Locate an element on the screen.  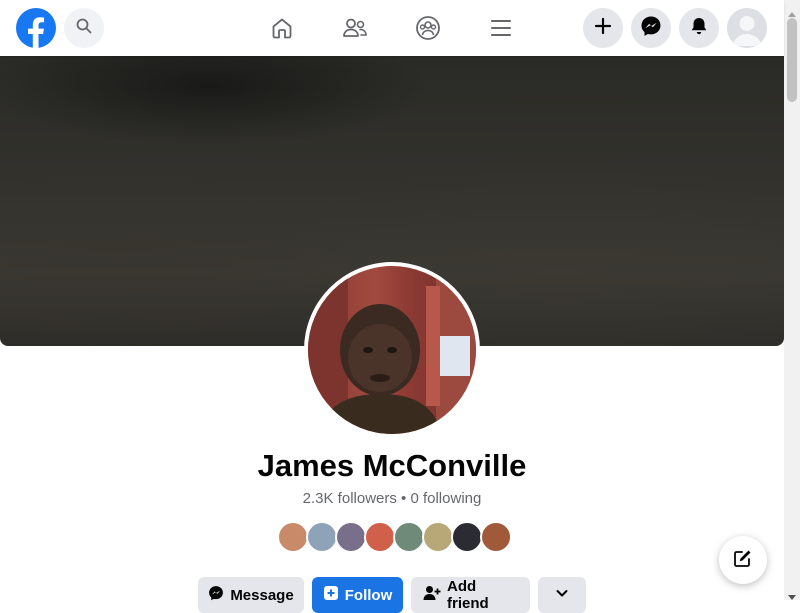
default-avatar-icon is located at coordinates (747, 28).